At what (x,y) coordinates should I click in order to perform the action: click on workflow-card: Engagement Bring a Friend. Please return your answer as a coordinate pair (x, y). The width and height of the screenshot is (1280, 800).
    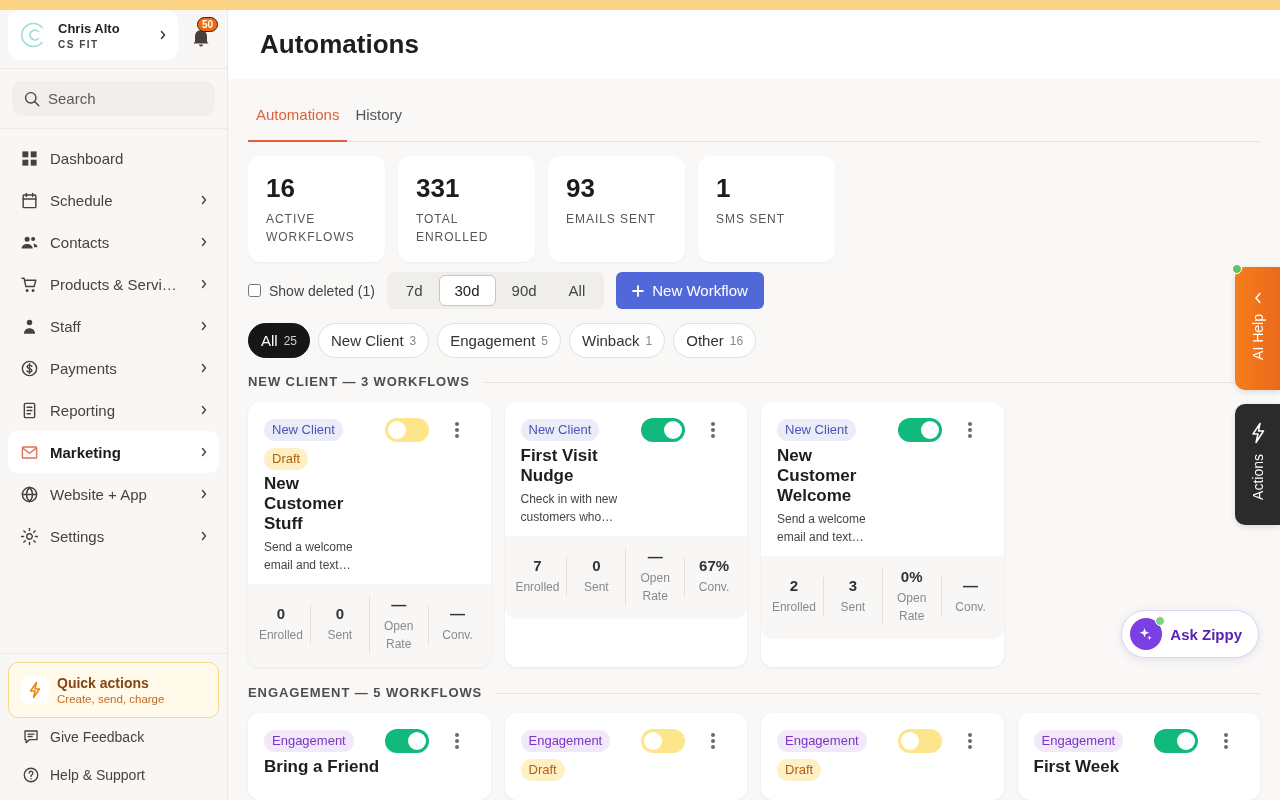
    Looking at the image, I should click on (369, 756).